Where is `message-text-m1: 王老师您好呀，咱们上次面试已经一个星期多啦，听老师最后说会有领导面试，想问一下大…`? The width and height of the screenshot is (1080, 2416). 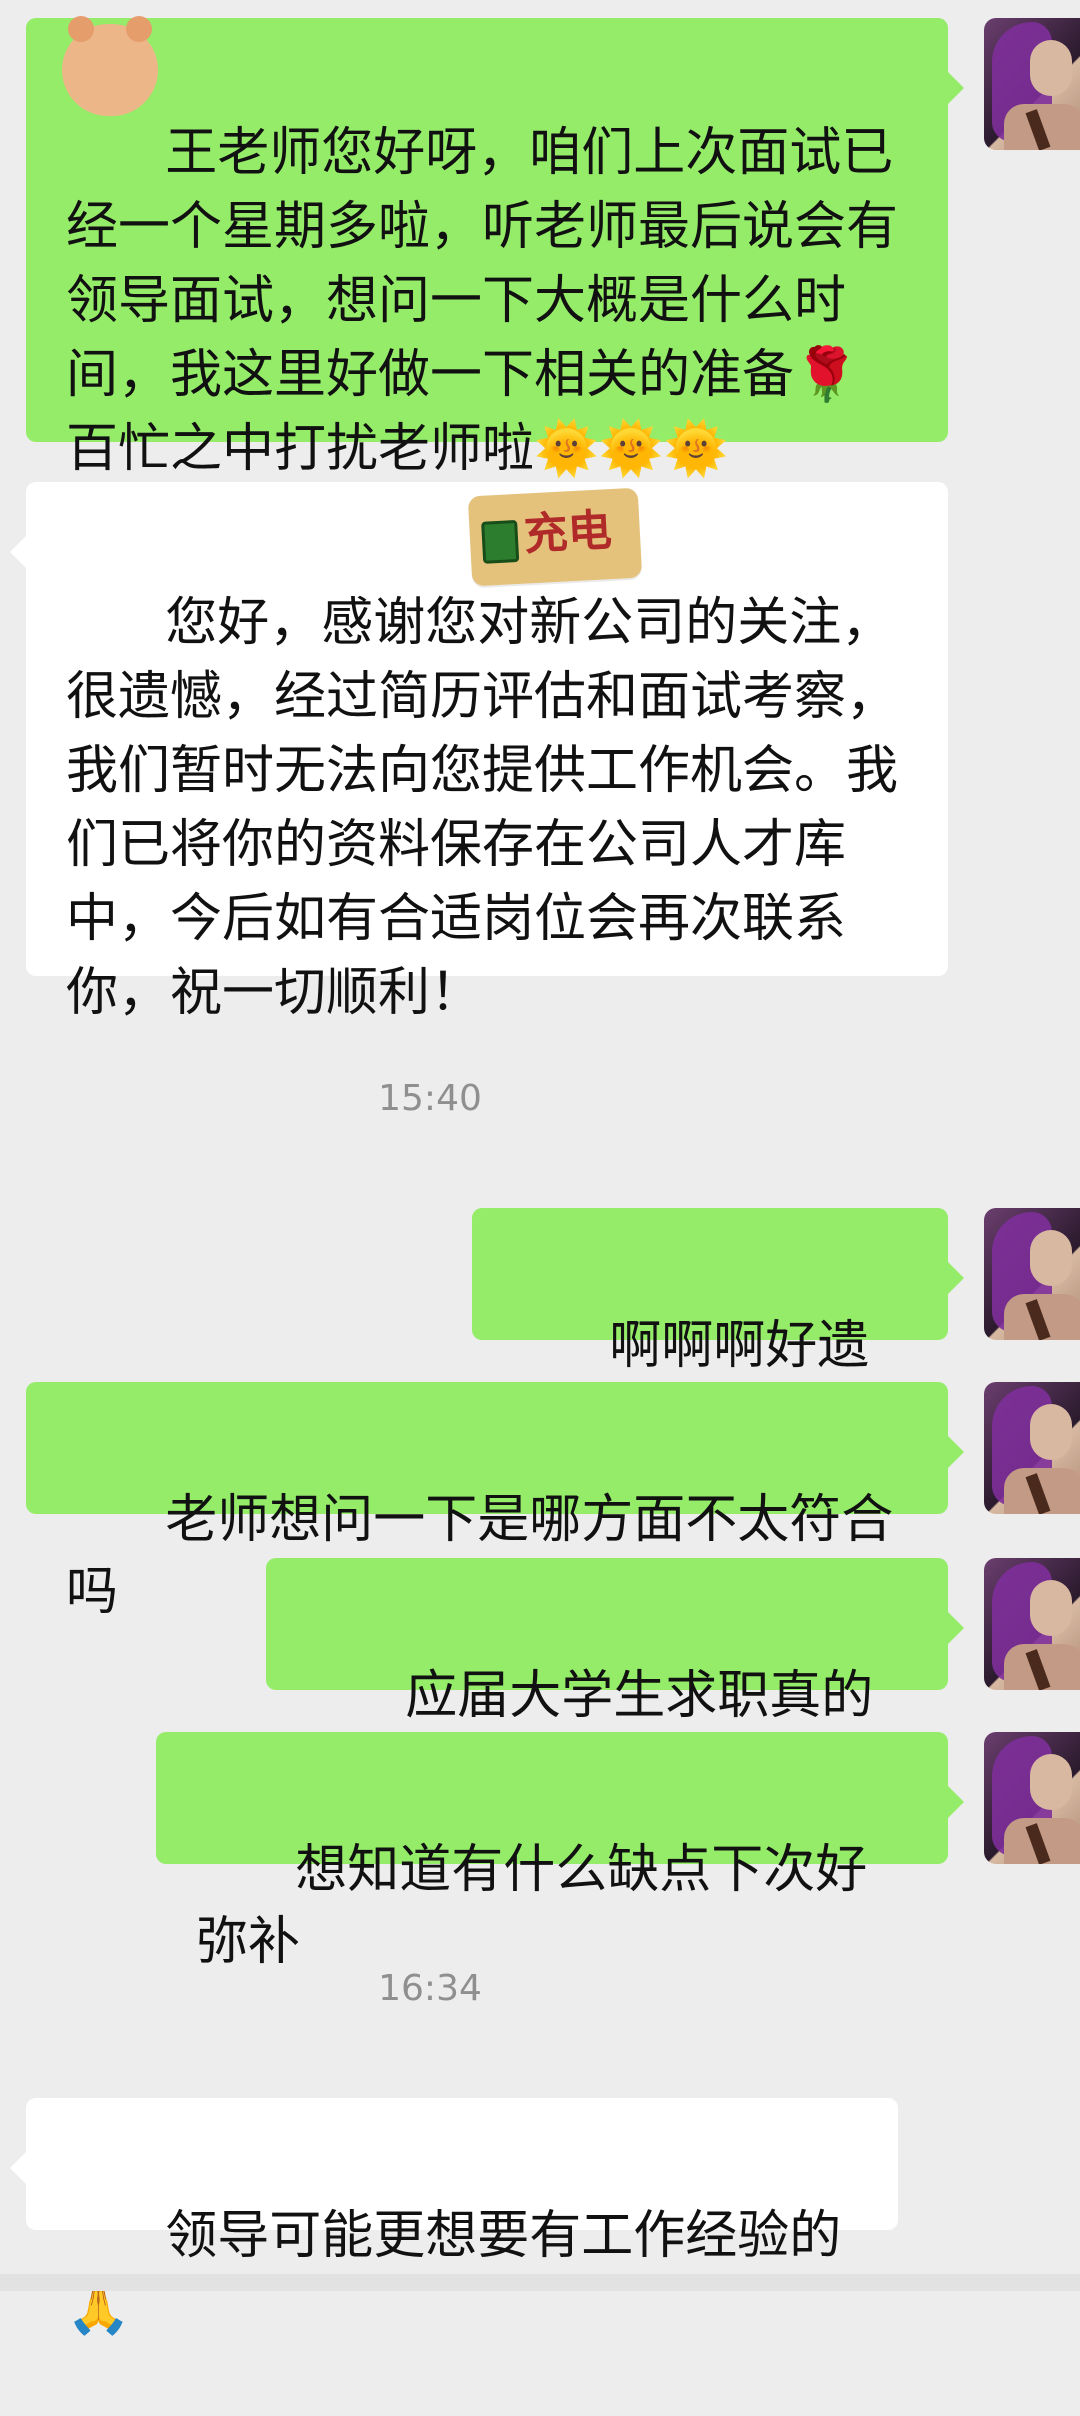 message-text-m1: 王老师您好呀，咱们上次面试已经一个星期多啦，听老师最后说会有领导面试，想问一下大… is located at coordinates (482, 301).